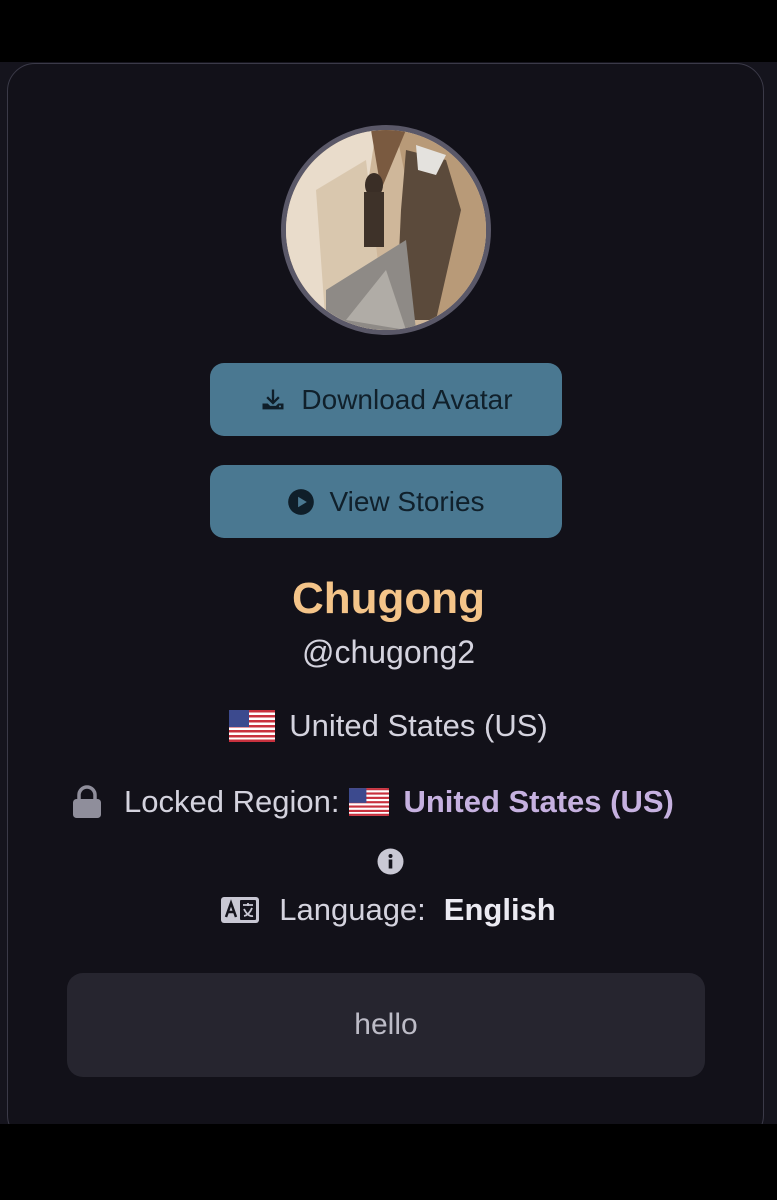  Describe the element at coordinates (388, 652) in the screenshot. I see `username: @chugong2` at that location.